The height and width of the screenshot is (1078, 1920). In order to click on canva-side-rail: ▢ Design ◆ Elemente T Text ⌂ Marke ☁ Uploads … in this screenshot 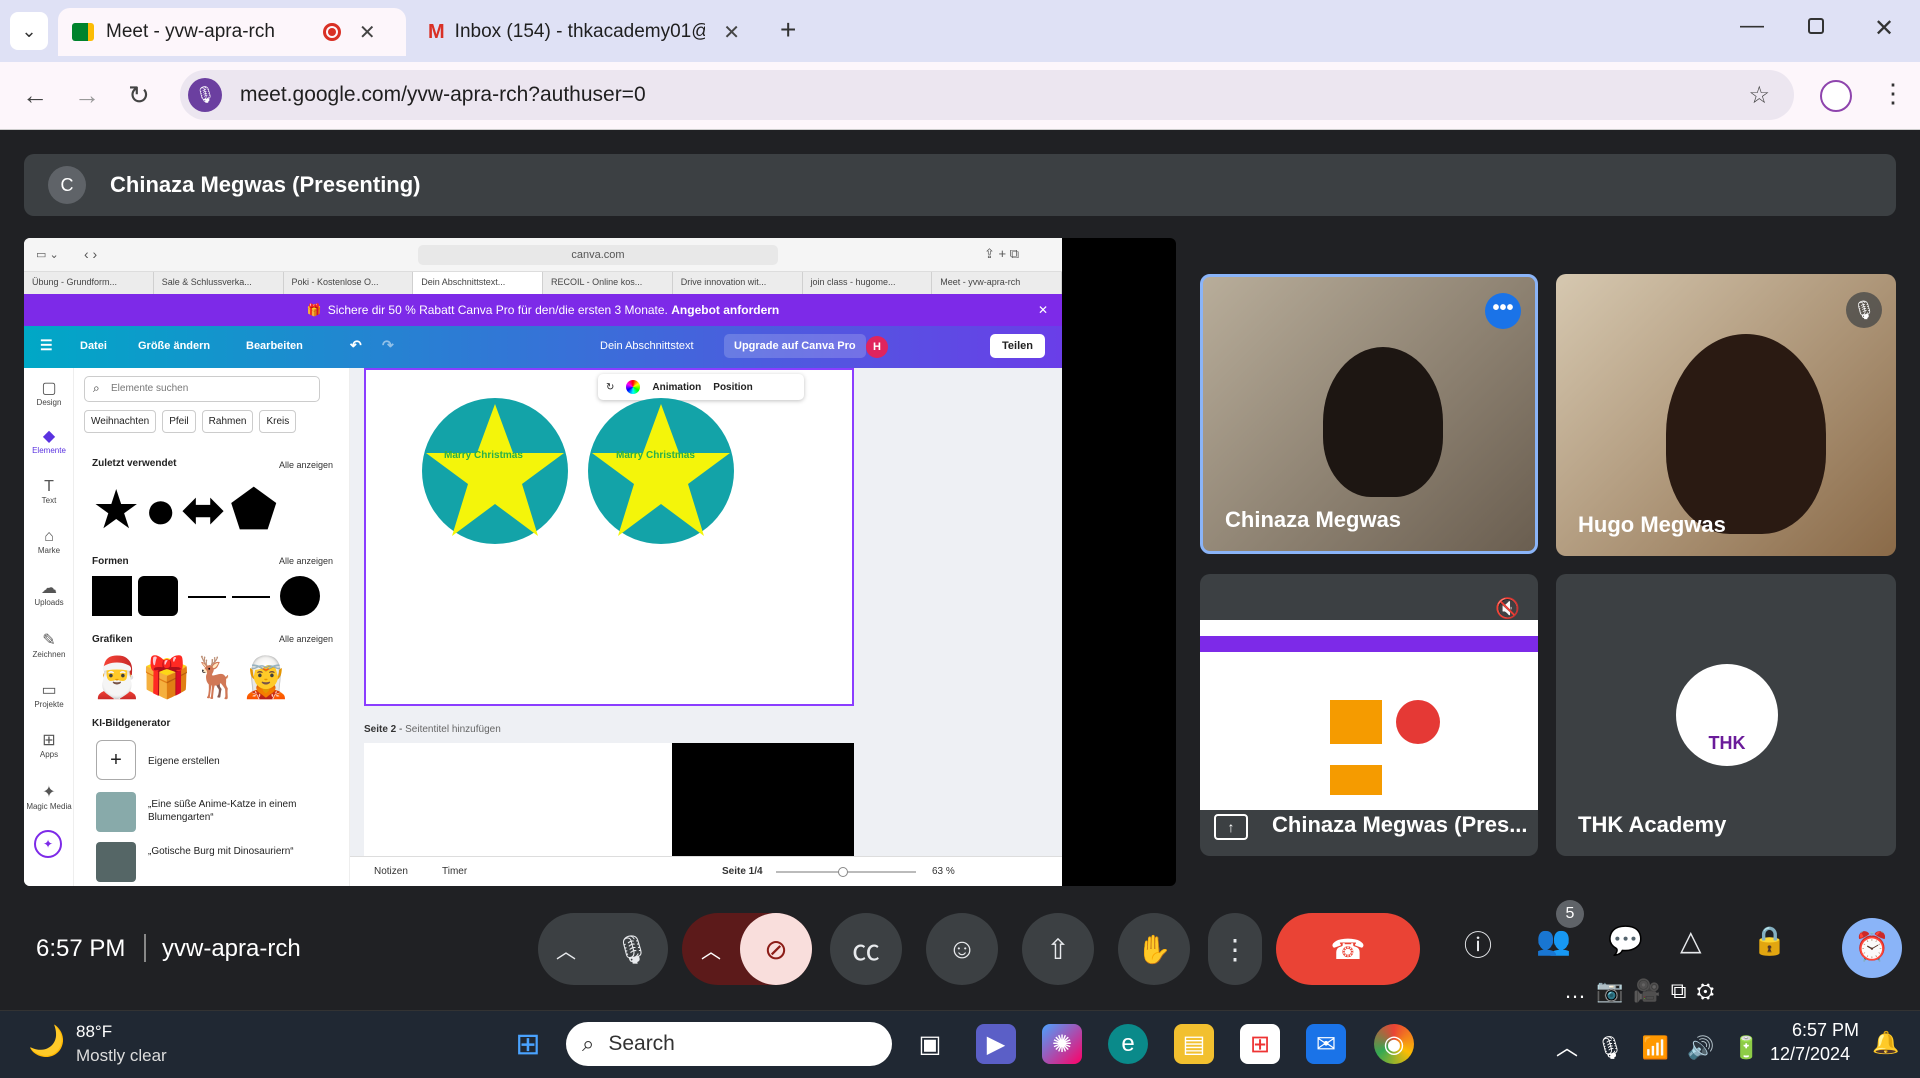, I will do `click(49, 627)`.